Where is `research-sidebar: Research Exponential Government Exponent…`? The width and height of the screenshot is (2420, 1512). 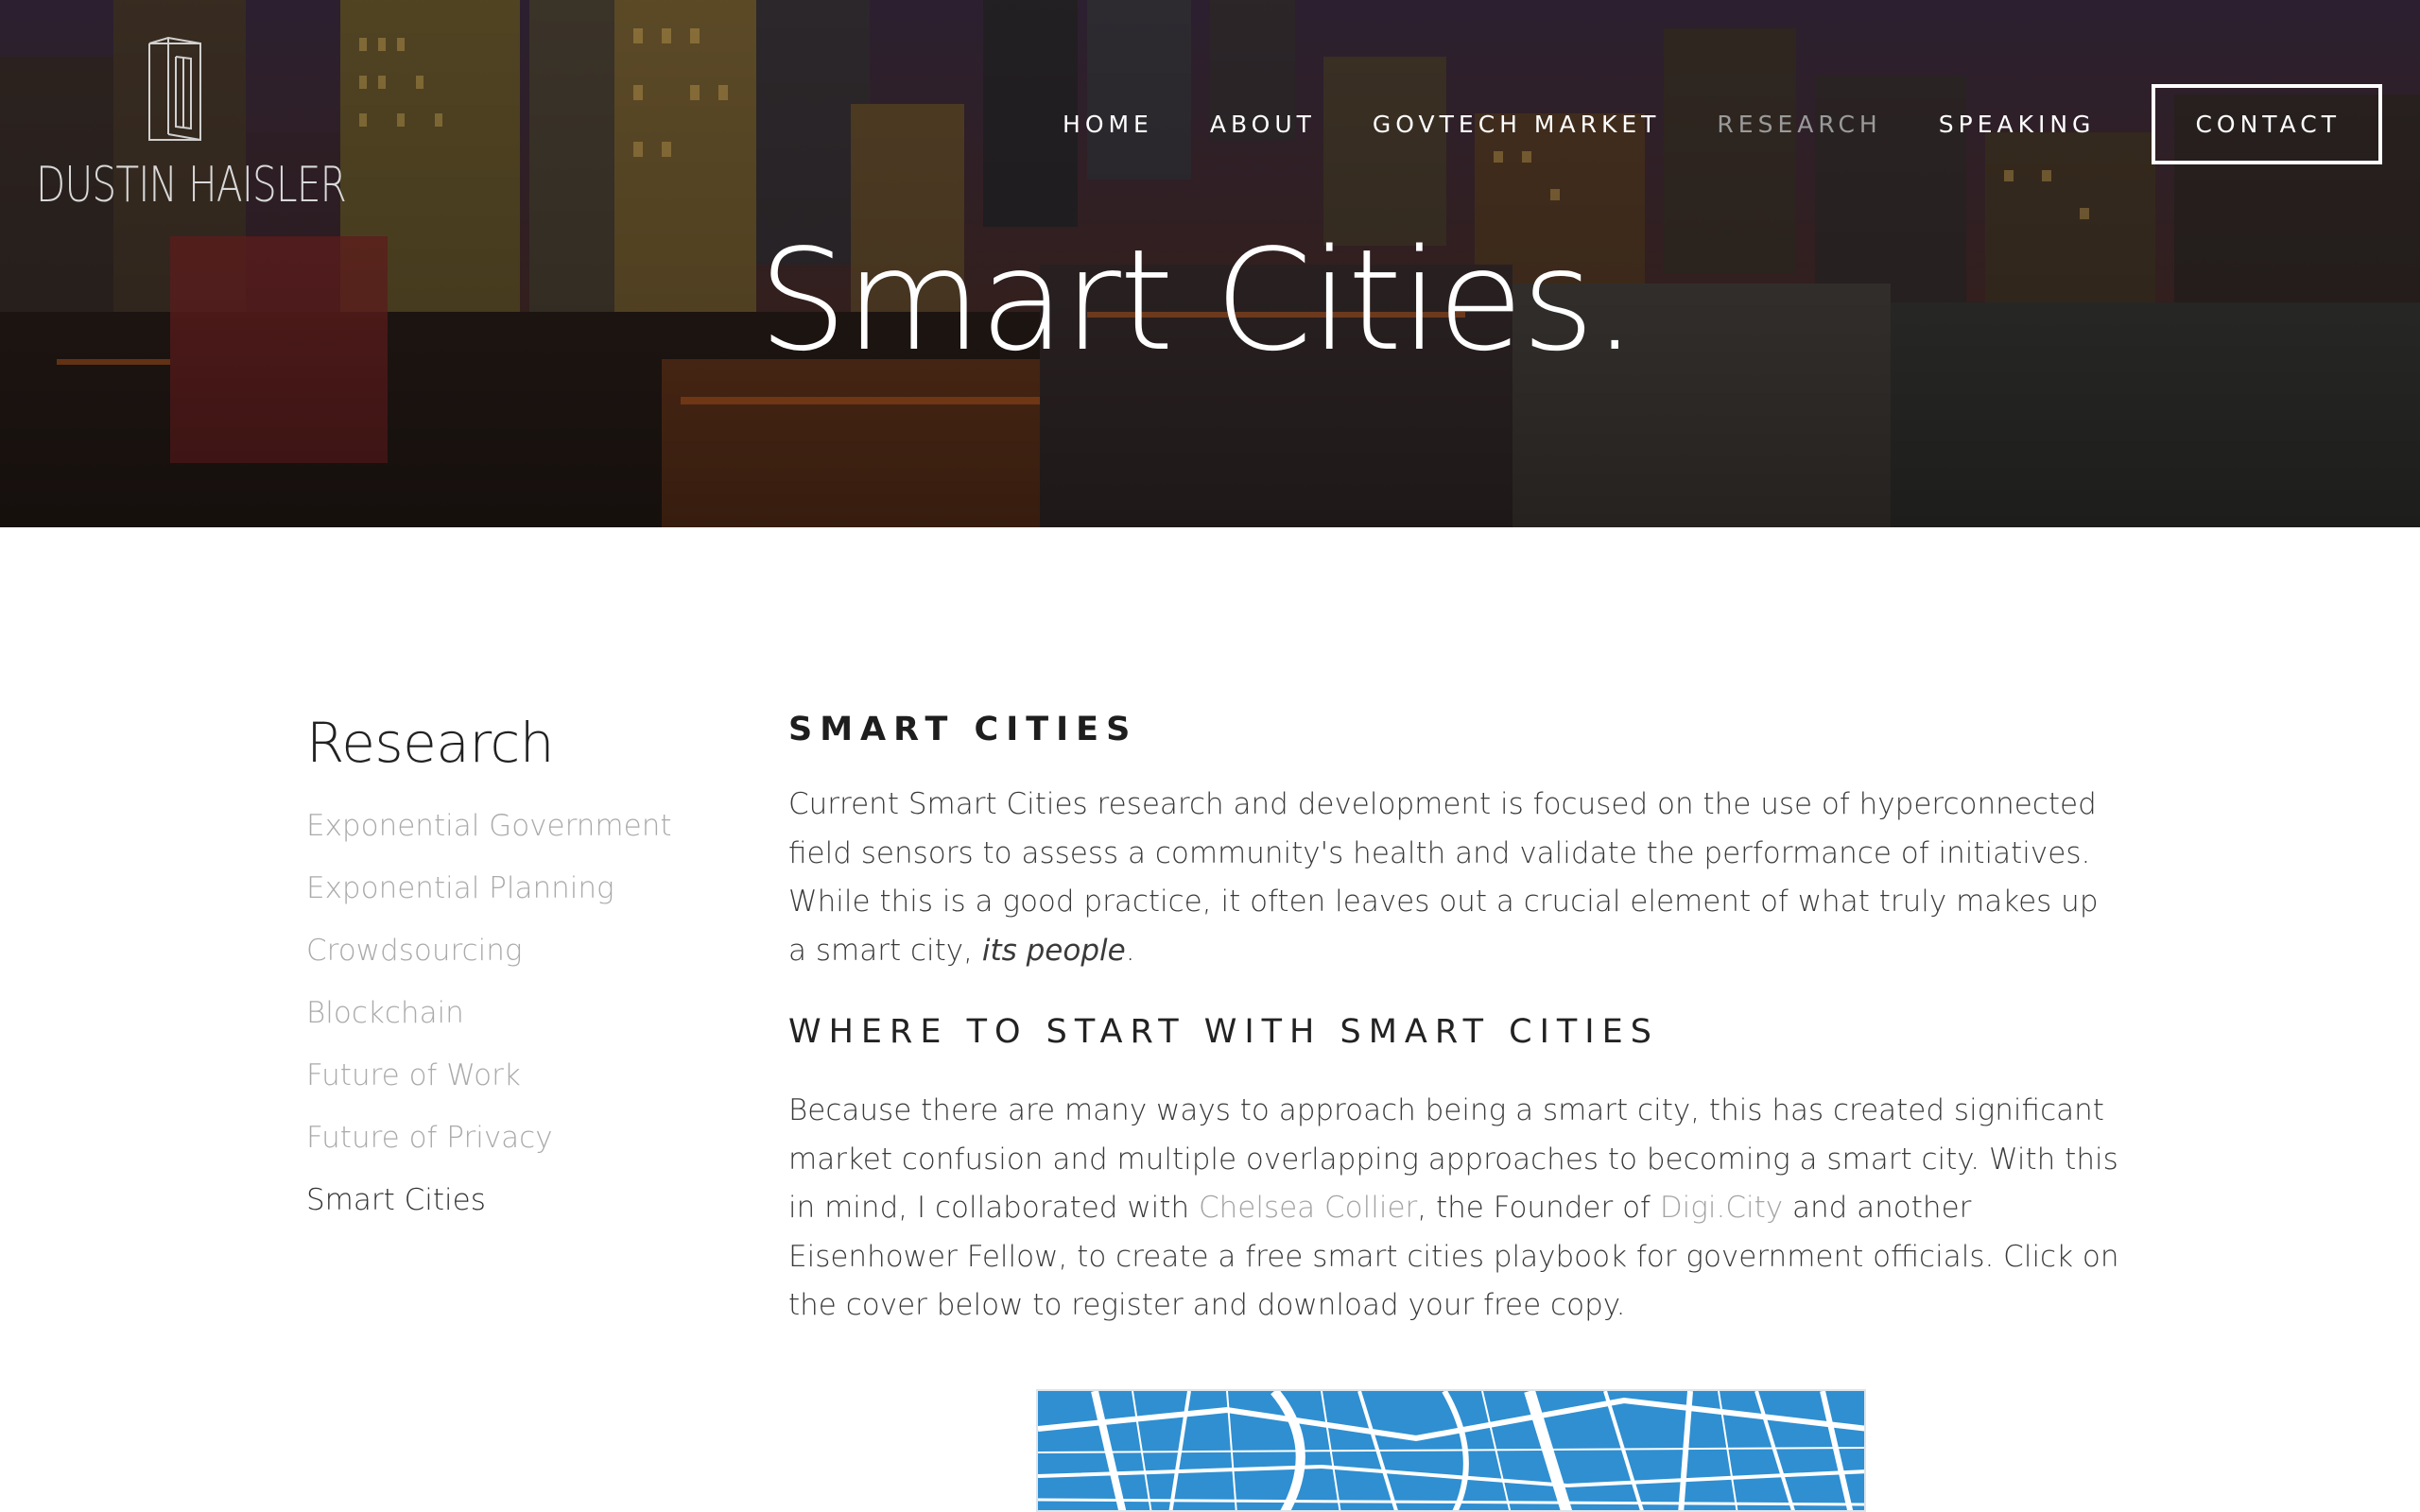
research-sidebar: Research Exponential Government Exponent… is located at coordinates (504, 978).